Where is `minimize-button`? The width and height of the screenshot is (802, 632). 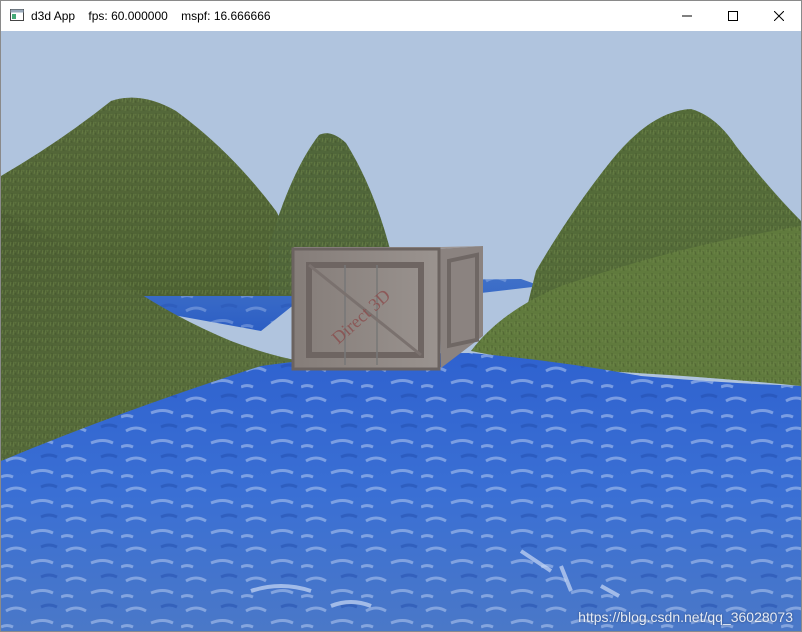 minimize-button is located at coordinates (687, 16).